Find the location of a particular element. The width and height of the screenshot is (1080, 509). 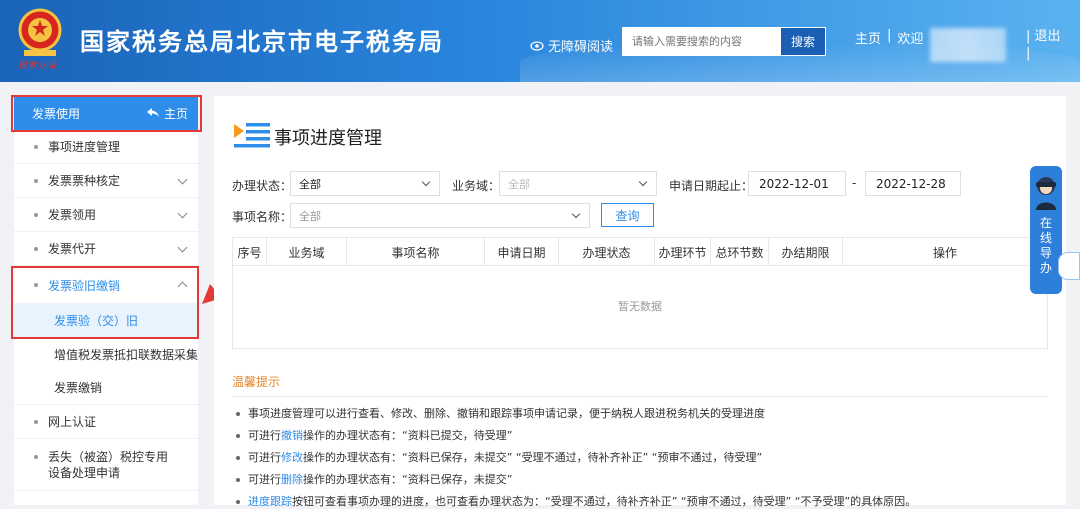

accessibility-label: 无障碍阅读 is located at coordinates (581, 47).